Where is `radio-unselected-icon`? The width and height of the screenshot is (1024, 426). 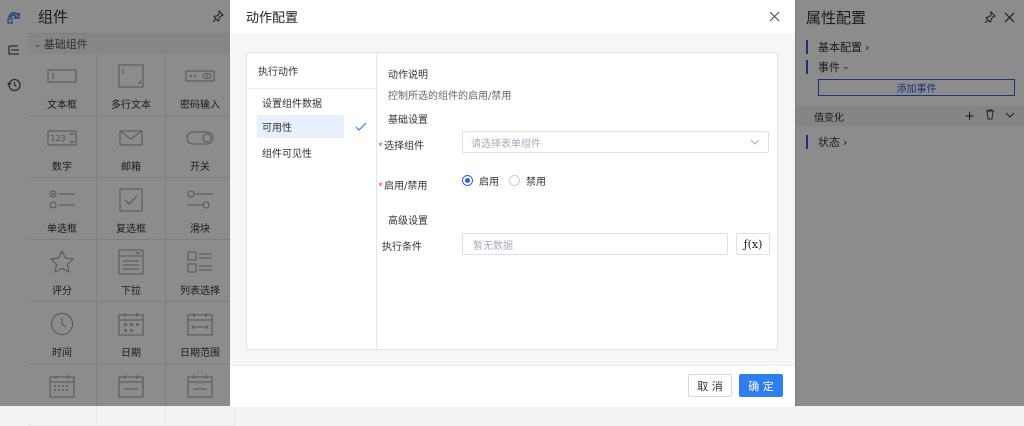 radio-unselected-icon is located at coordinates (514, 180).